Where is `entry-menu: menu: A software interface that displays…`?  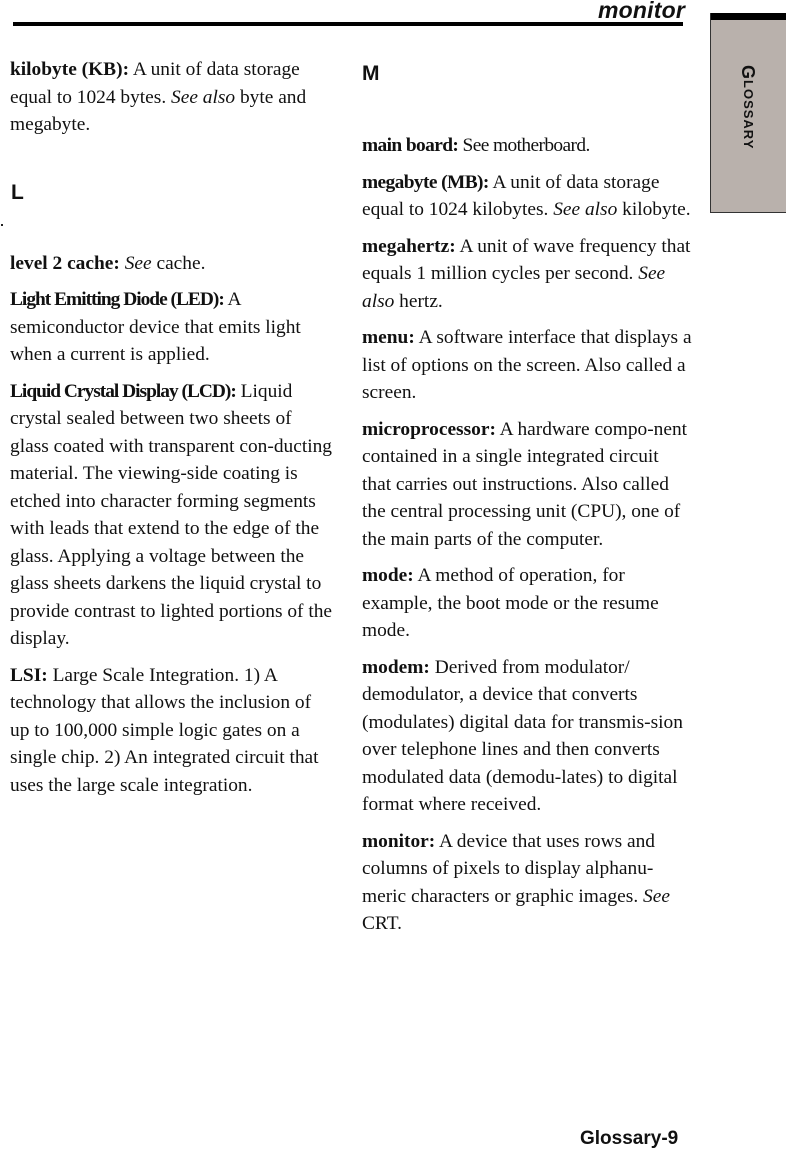 entry-menu: menu: A software interface that displays… is located at coordinates (527, 365).